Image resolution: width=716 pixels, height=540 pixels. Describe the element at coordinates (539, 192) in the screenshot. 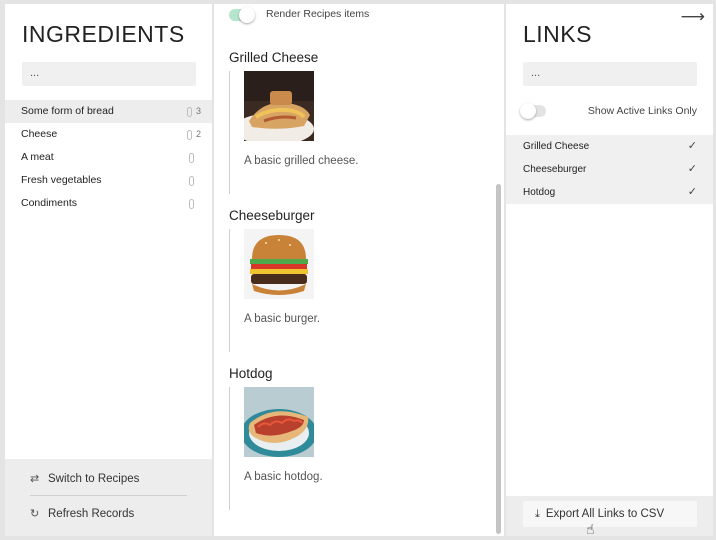

I see `link-label: Hotdog` at that location.